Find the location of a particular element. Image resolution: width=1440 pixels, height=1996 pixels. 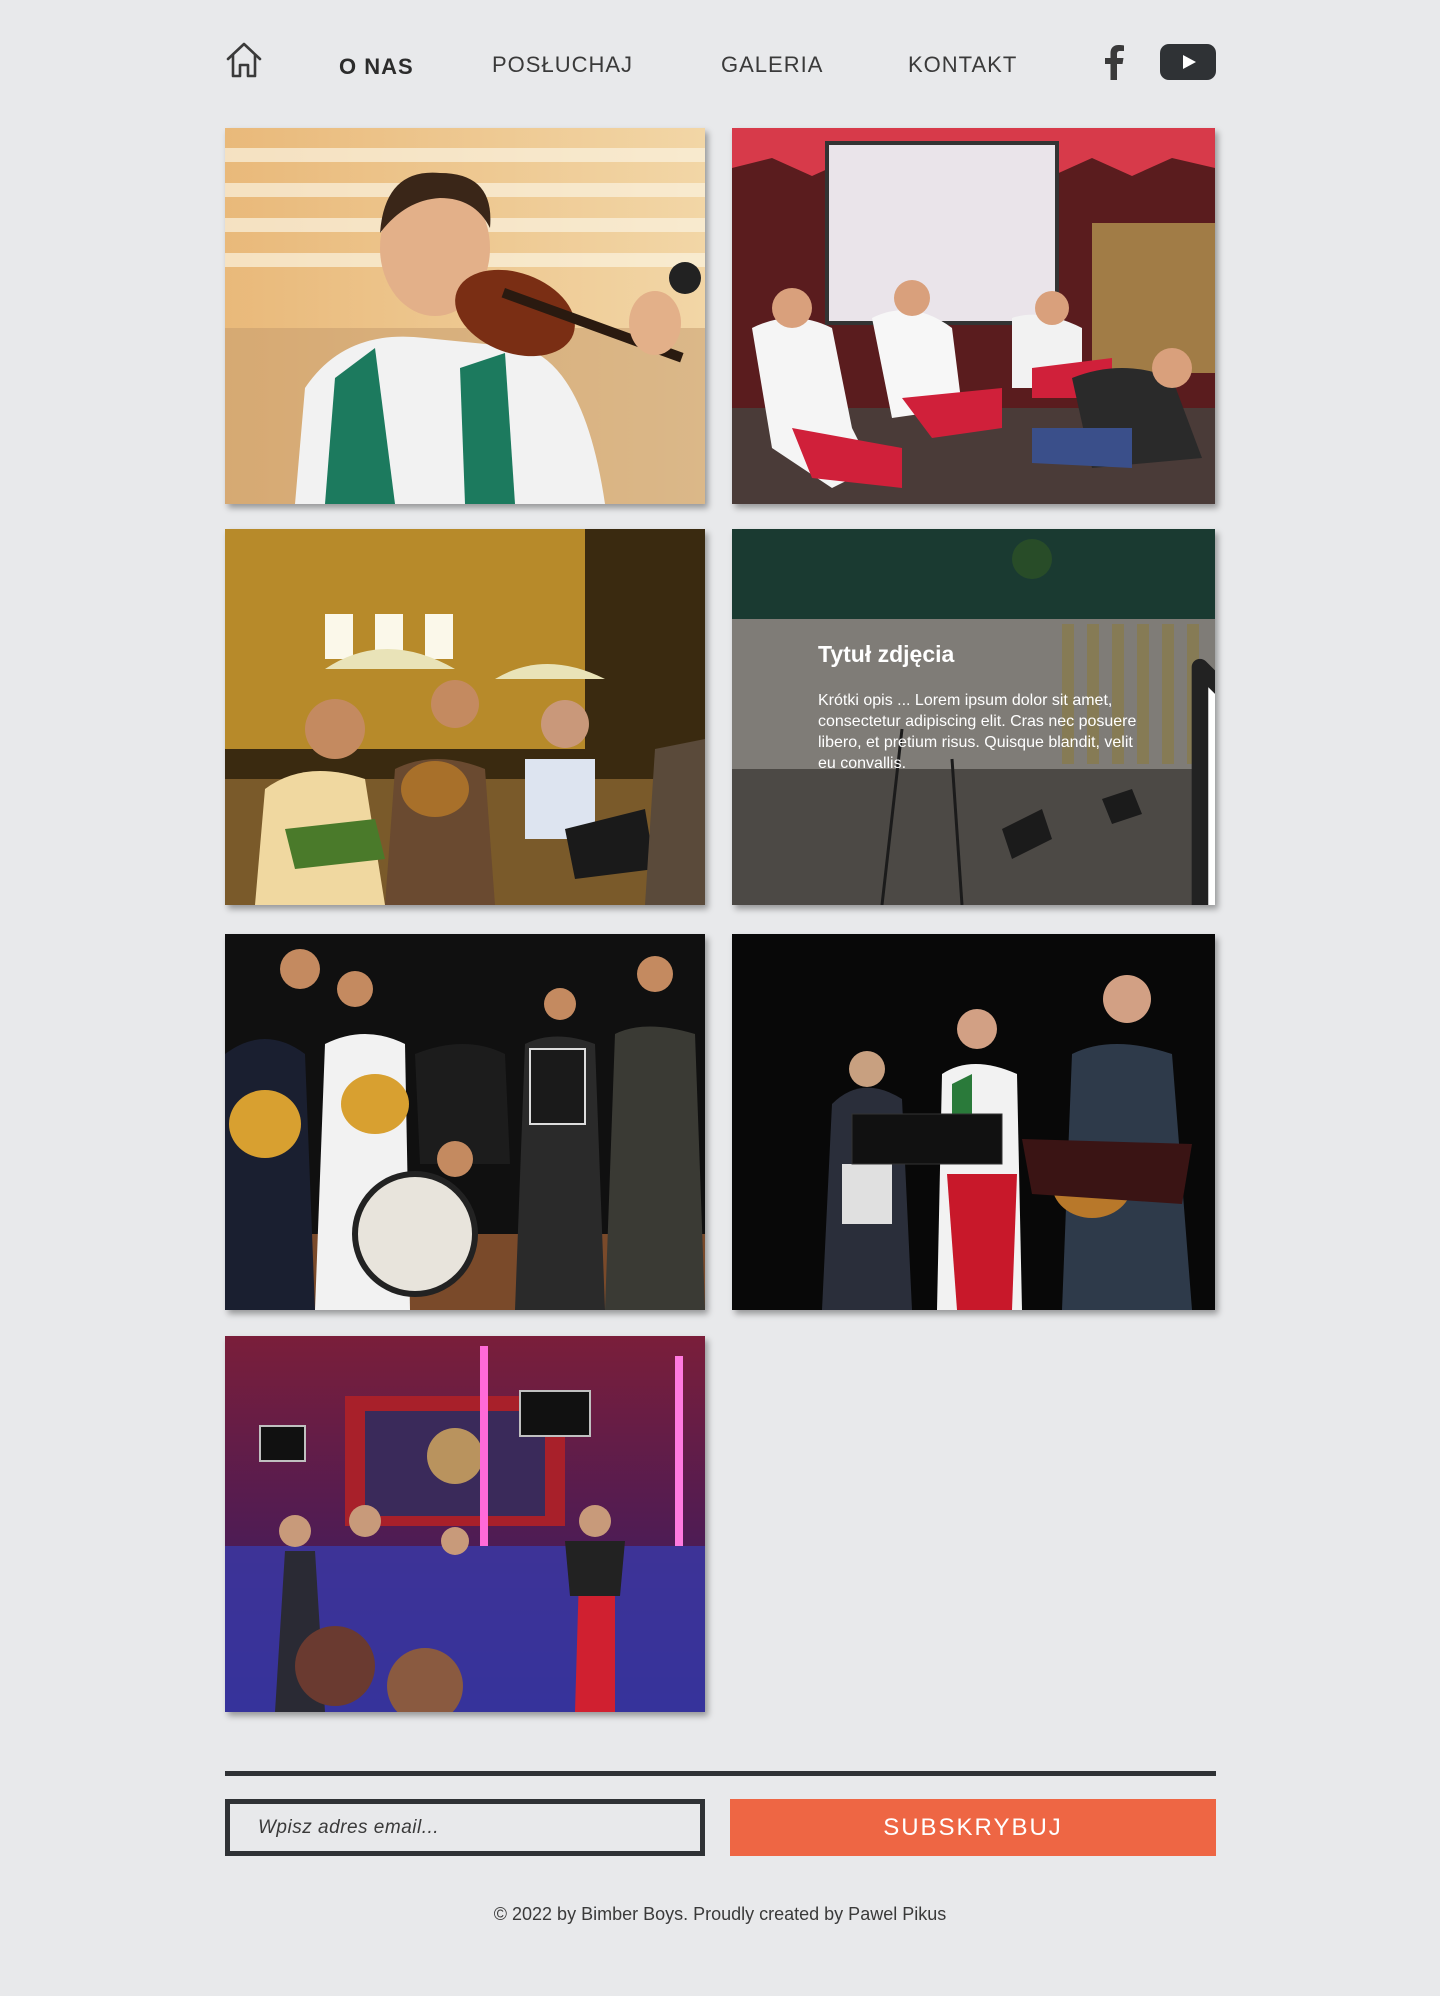

gallery-photo-night-stage is located at coordinates (973, 1122).